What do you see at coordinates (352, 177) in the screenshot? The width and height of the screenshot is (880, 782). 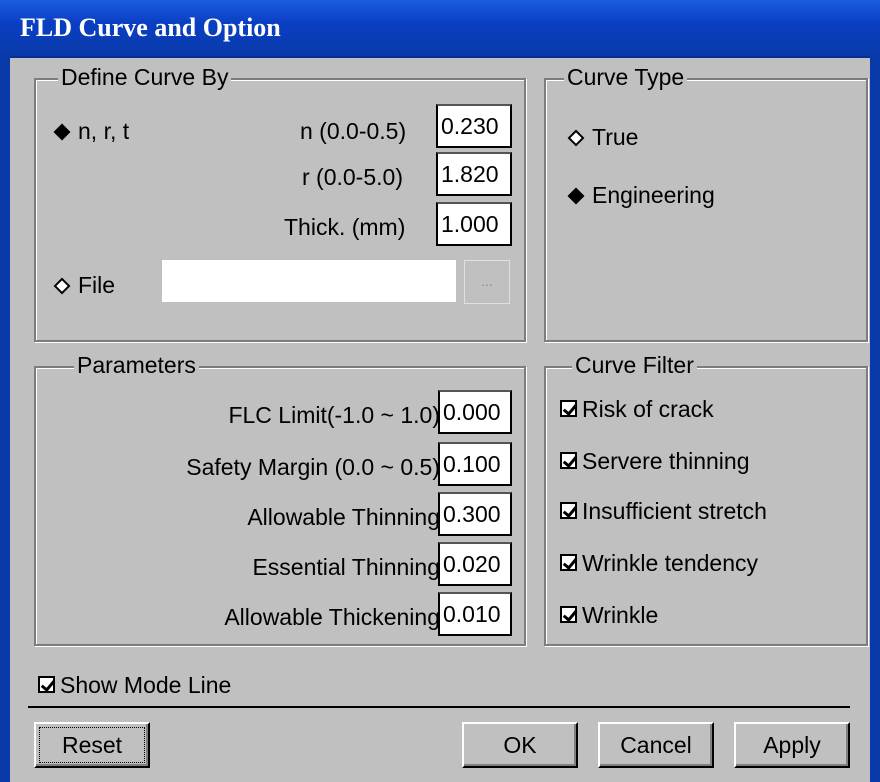 I see `r-label: r (0.0-5.0)` at bounding box center [352, 177].